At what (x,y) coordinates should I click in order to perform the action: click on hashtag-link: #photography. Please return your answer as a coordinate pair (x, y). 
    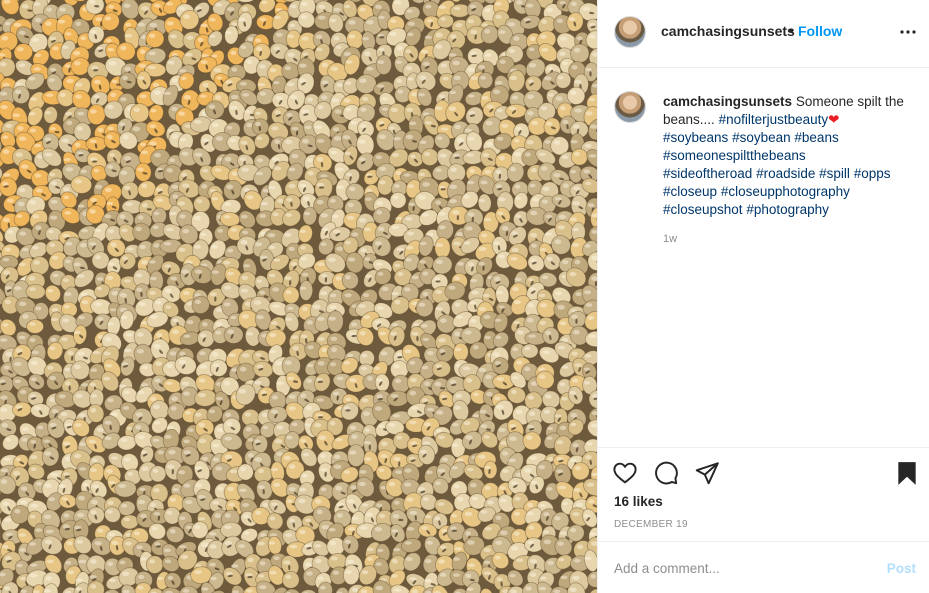
    Looking at the image, I should click on (787, 209).